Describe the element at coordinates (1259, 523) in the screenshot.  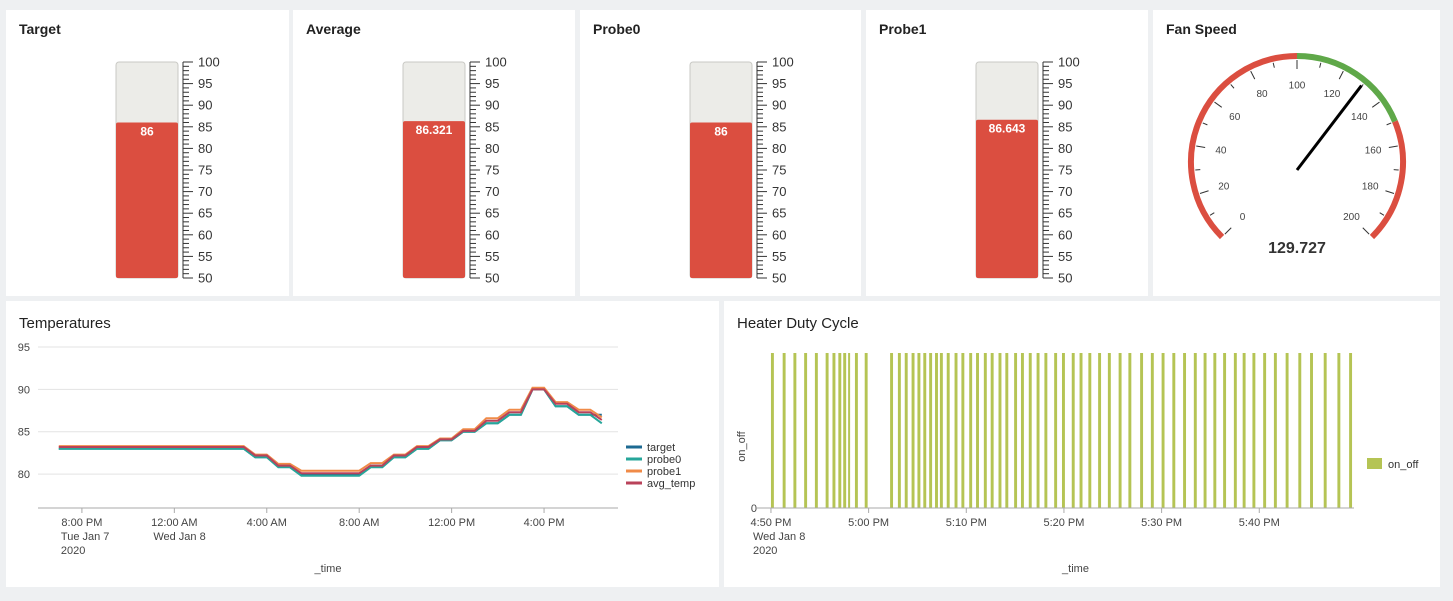
I see `x-tick-label: 5:40 PM` at that location.